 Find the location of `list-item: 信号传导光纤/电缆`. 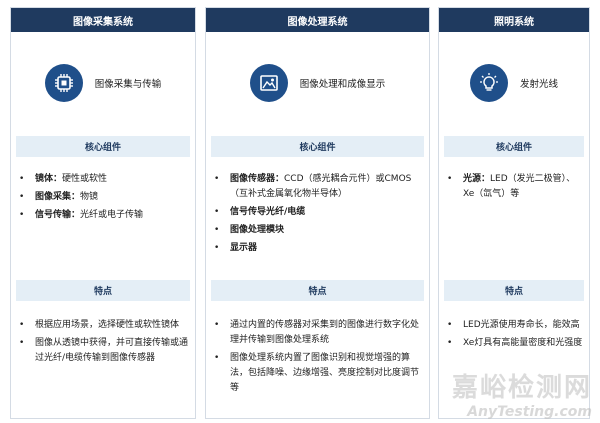

list-item: 信号传导光纤/电缆 is located at coordinates (315, 212).